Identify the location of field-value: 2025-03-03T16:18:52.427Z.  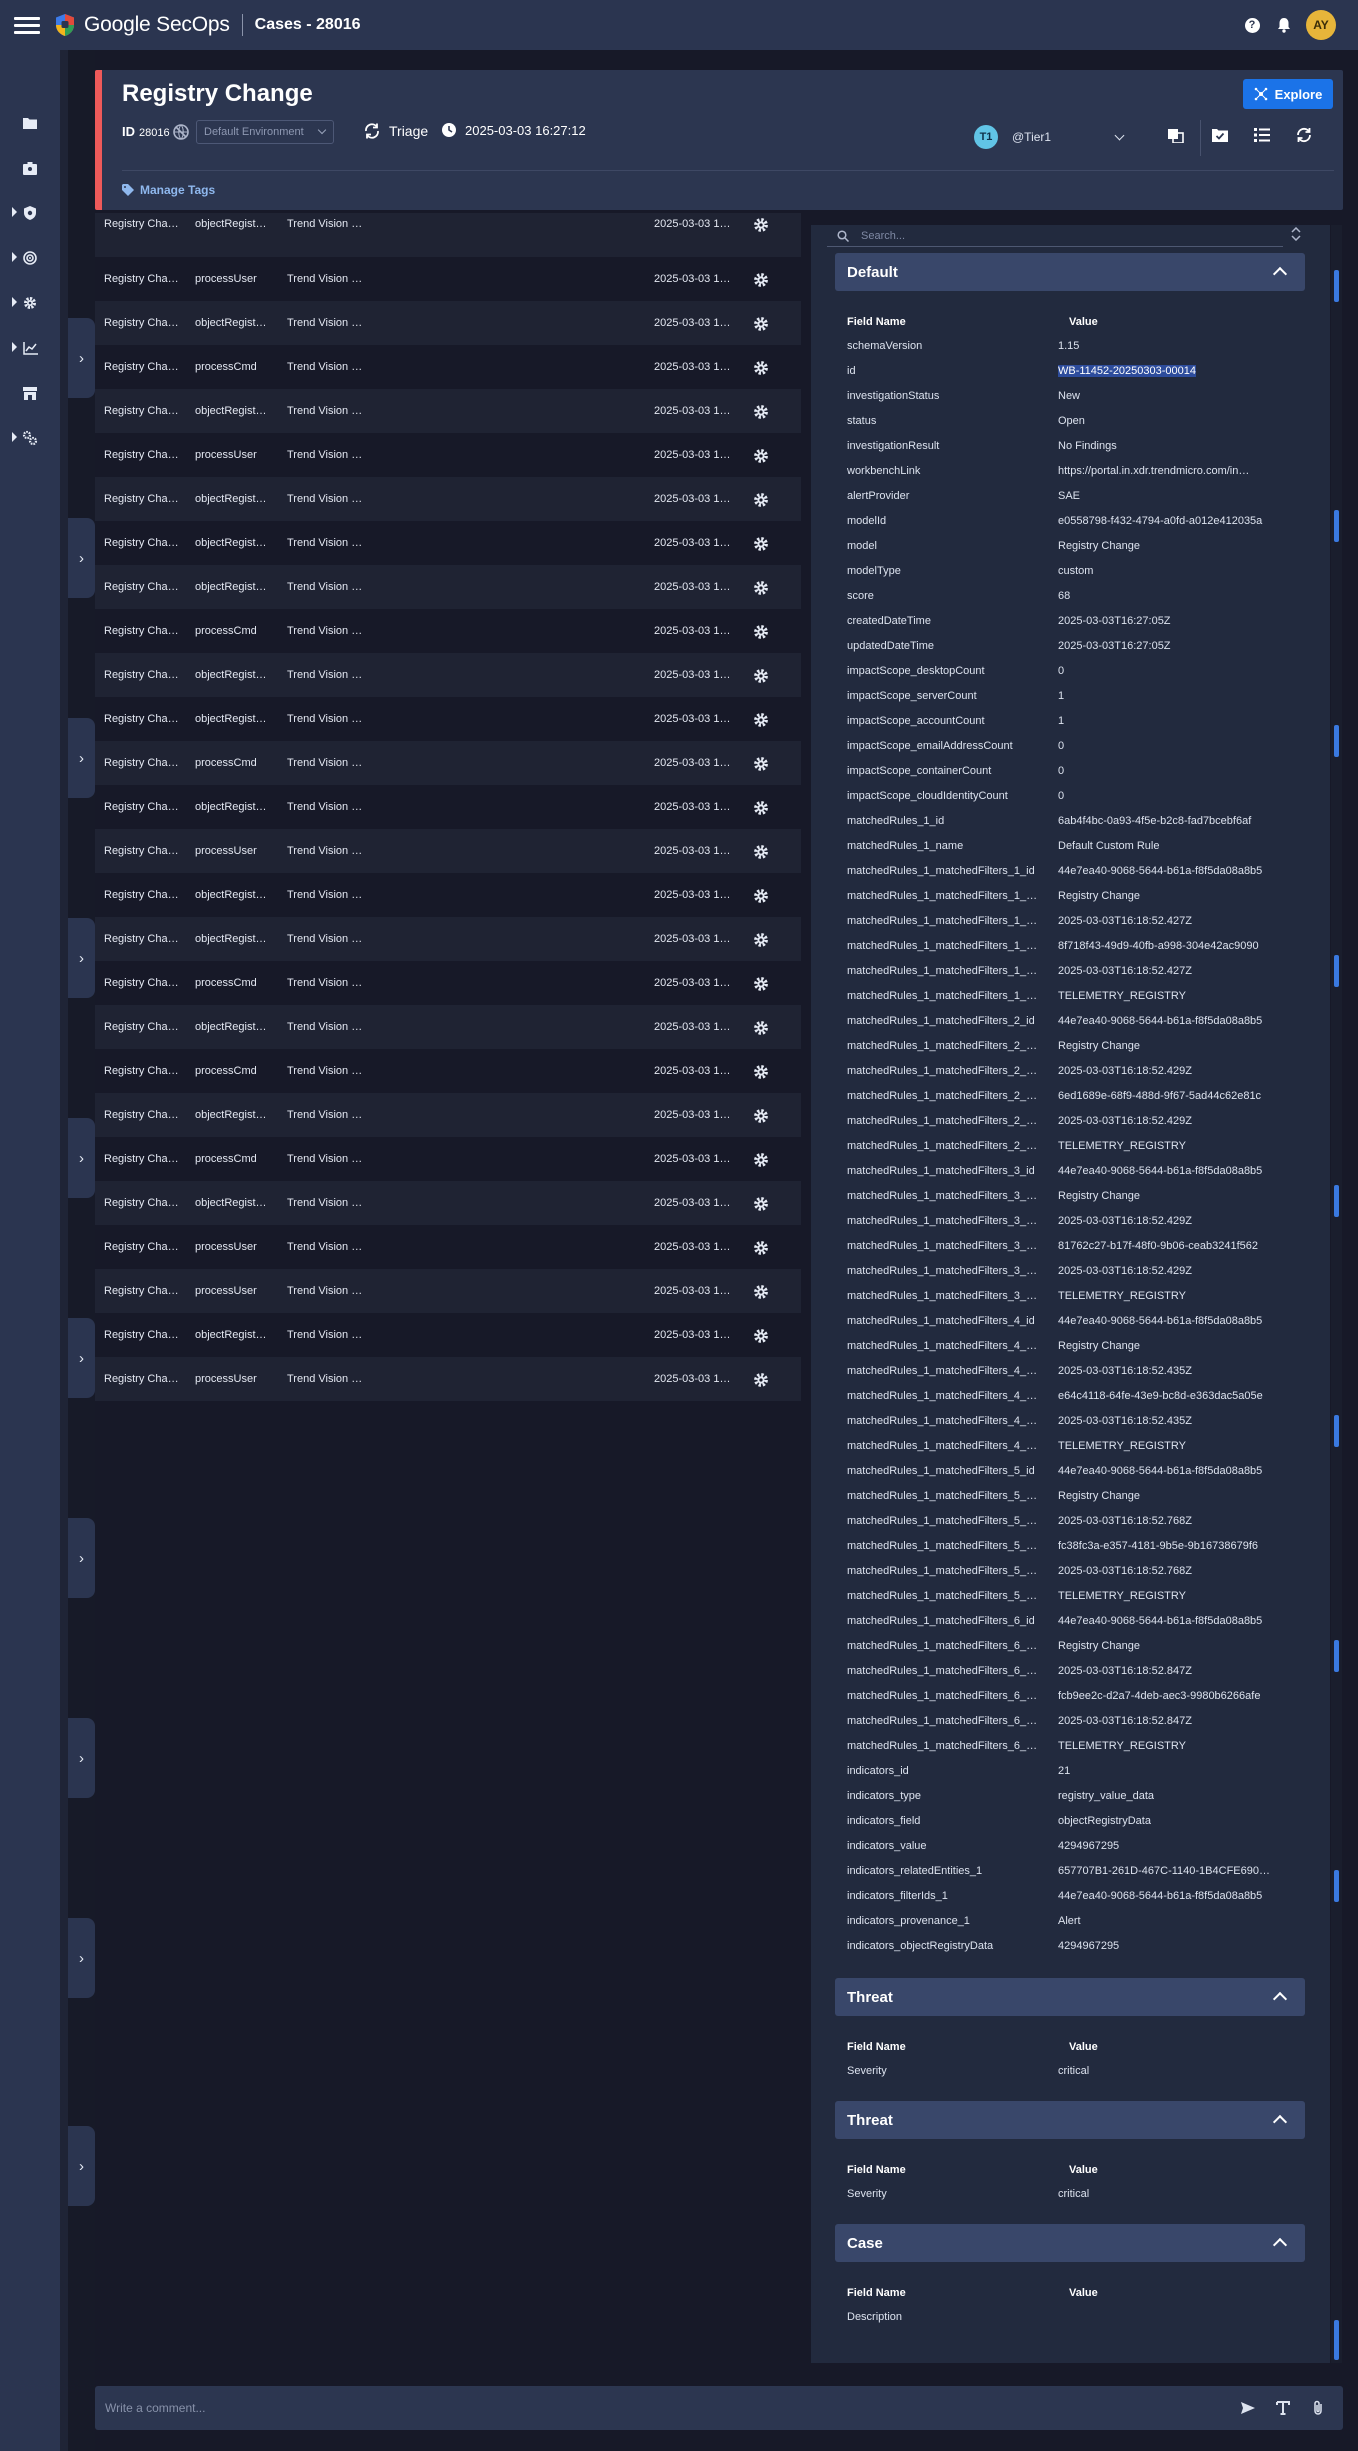
(1169, 921).